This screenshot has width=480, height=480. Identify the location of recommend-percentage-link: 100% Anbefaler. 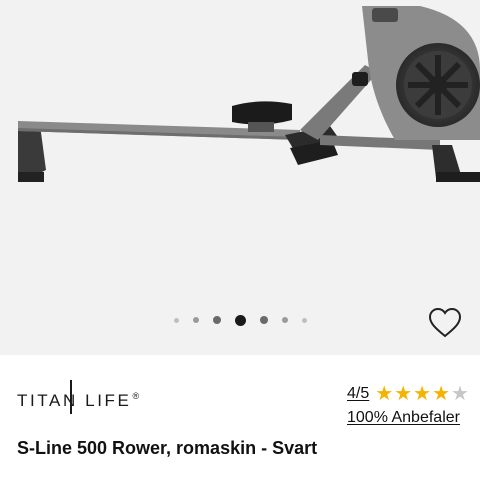
(403, 418).